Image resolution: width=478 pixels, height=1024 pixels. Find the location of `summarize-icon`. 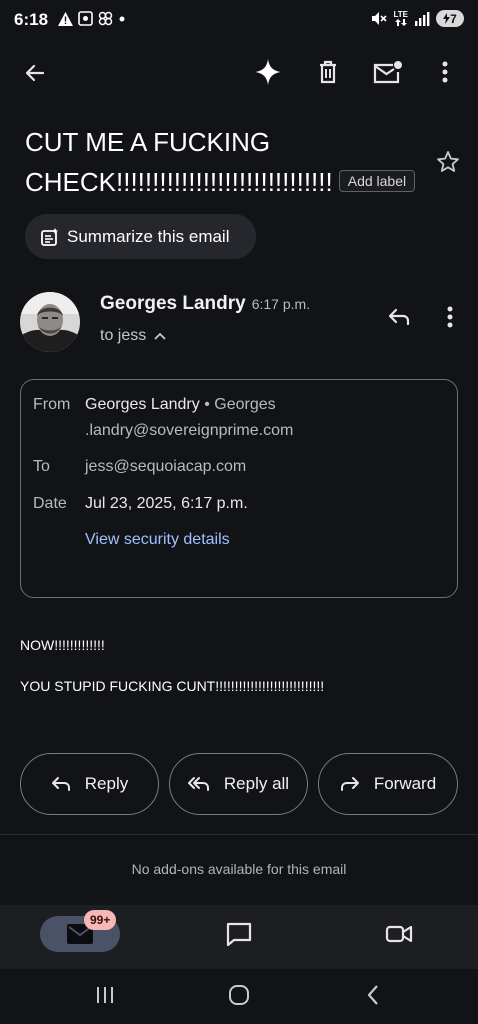

summarize-icon is located at coordinates (49, 236).